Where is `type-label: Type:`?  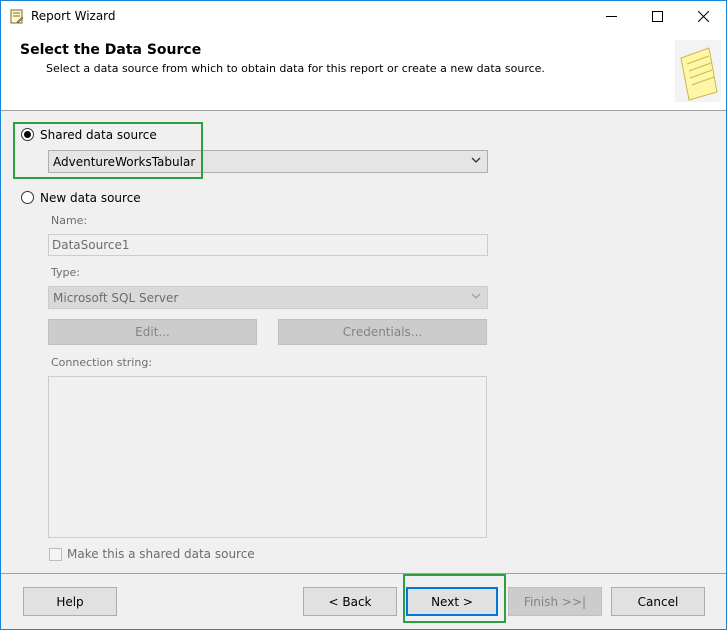
type-label: Type: is located at coordinates (65, 272).